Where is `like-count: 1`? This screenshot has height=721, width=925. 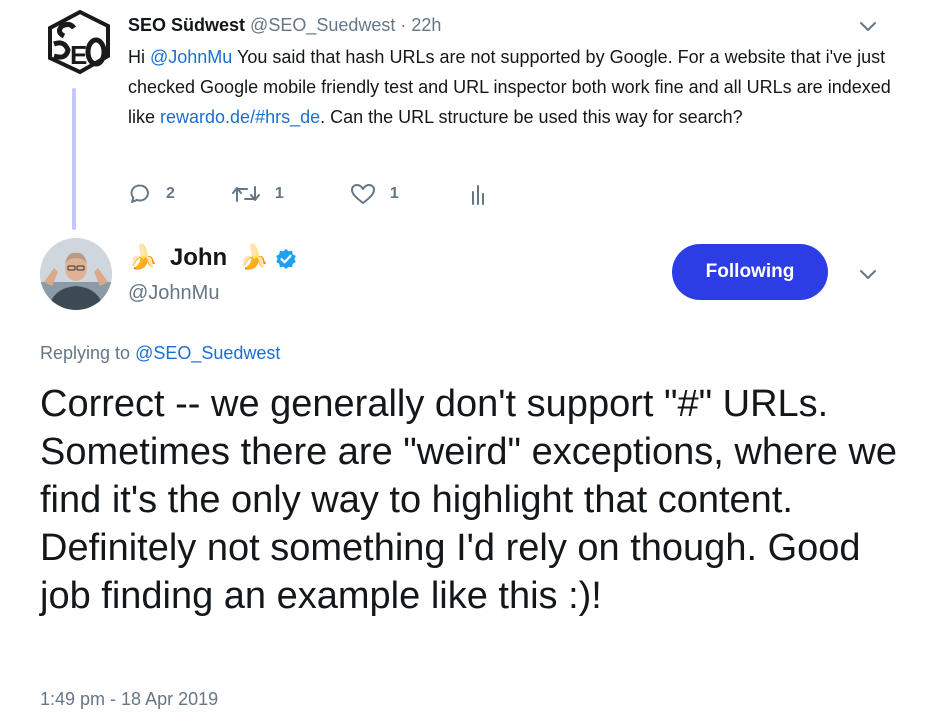
like-count: 1 is located at coordinates (394, 193).